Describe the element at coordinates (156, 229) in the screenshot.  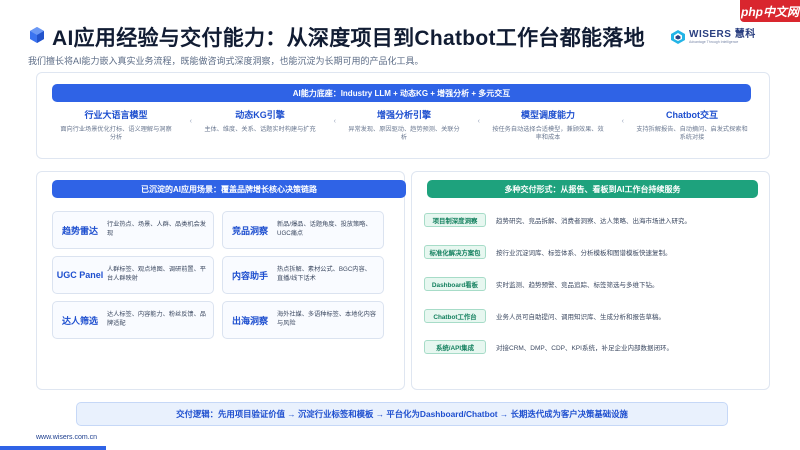
I see `scenario-desc: 行业热点、场景、人群、品类机会发现` at that location.